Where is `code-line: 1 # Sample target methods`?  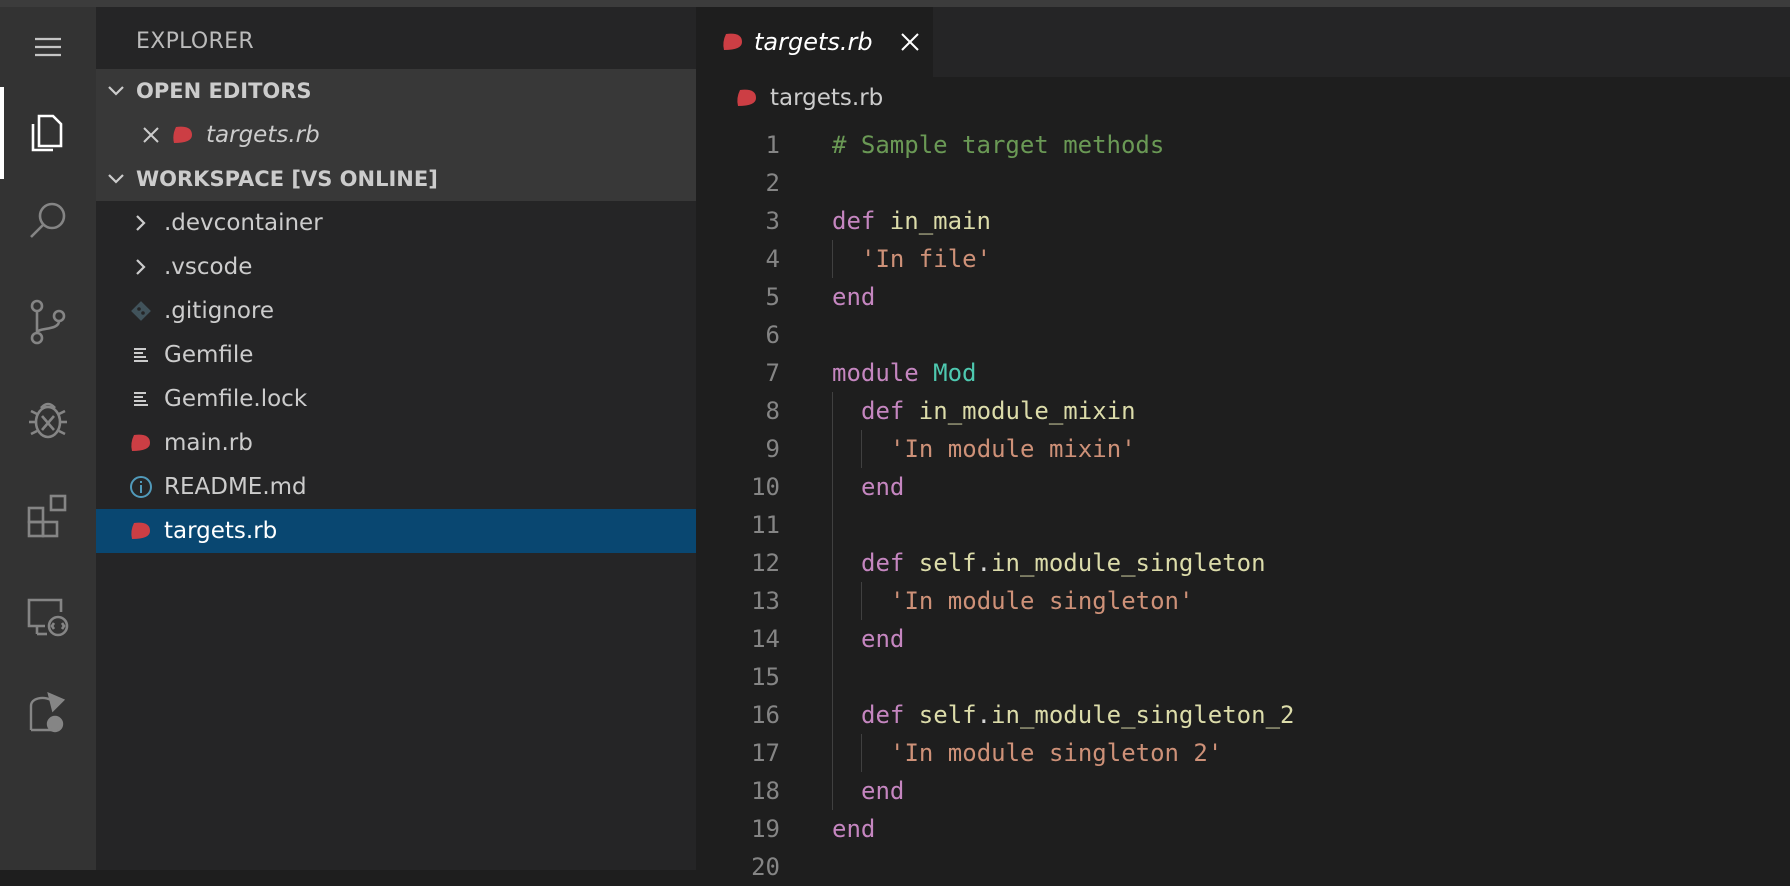 code-line: 1 # Sample target methods is located at coordinates (1243, 145).